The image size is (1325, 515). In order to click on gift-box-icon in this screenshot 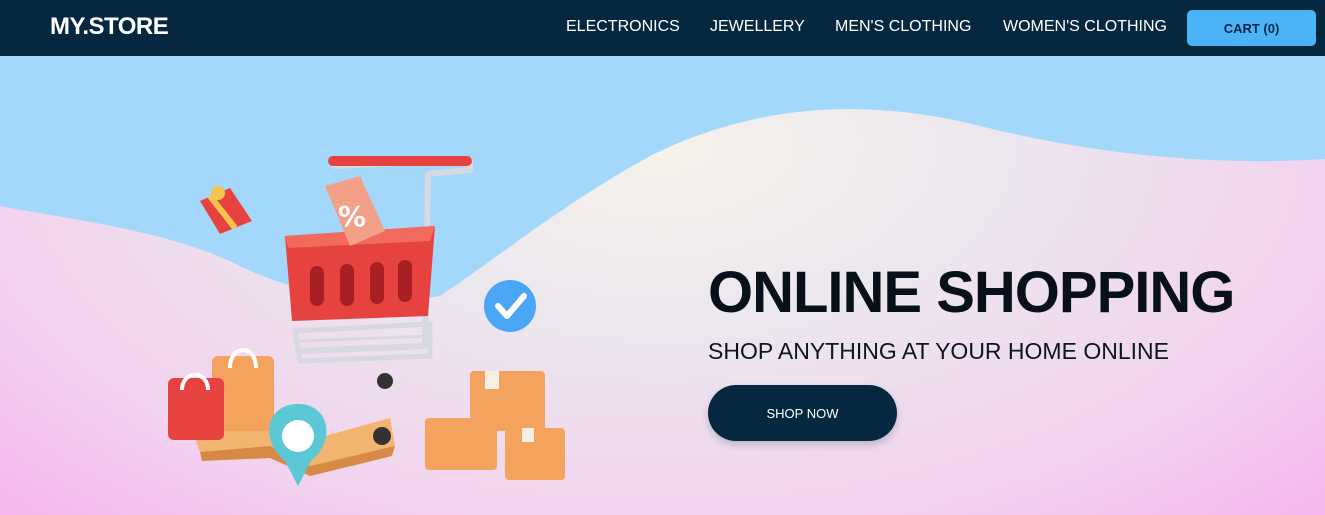, I will do `click(226, 210)`.